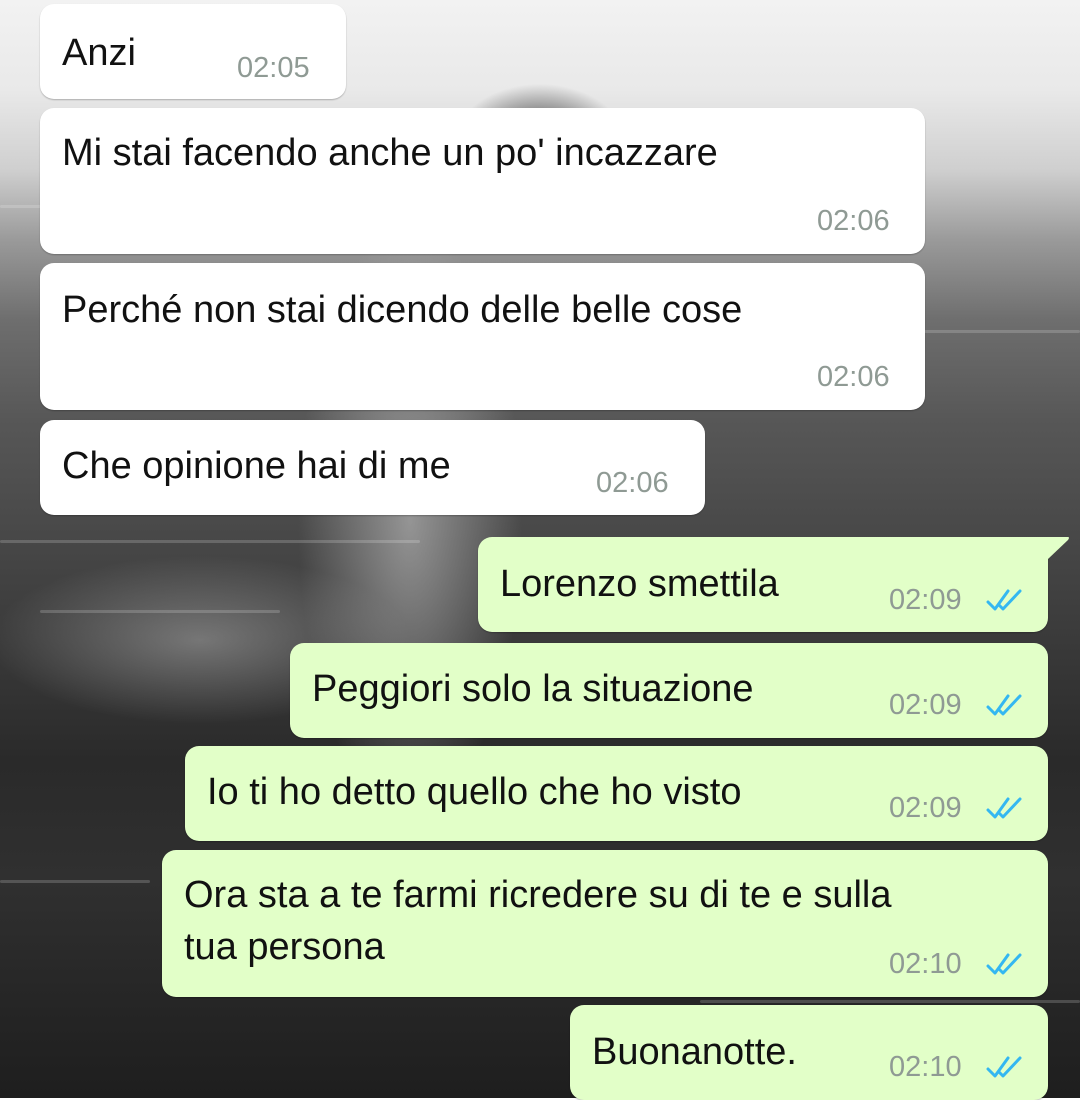 Image resolution: width=1080 pixels, height=1100 pixels. What do you see at coordinates (284, 947) in the screenshot?
I see `message-text-line-2: tua persona` at bounding box center [284, 947].